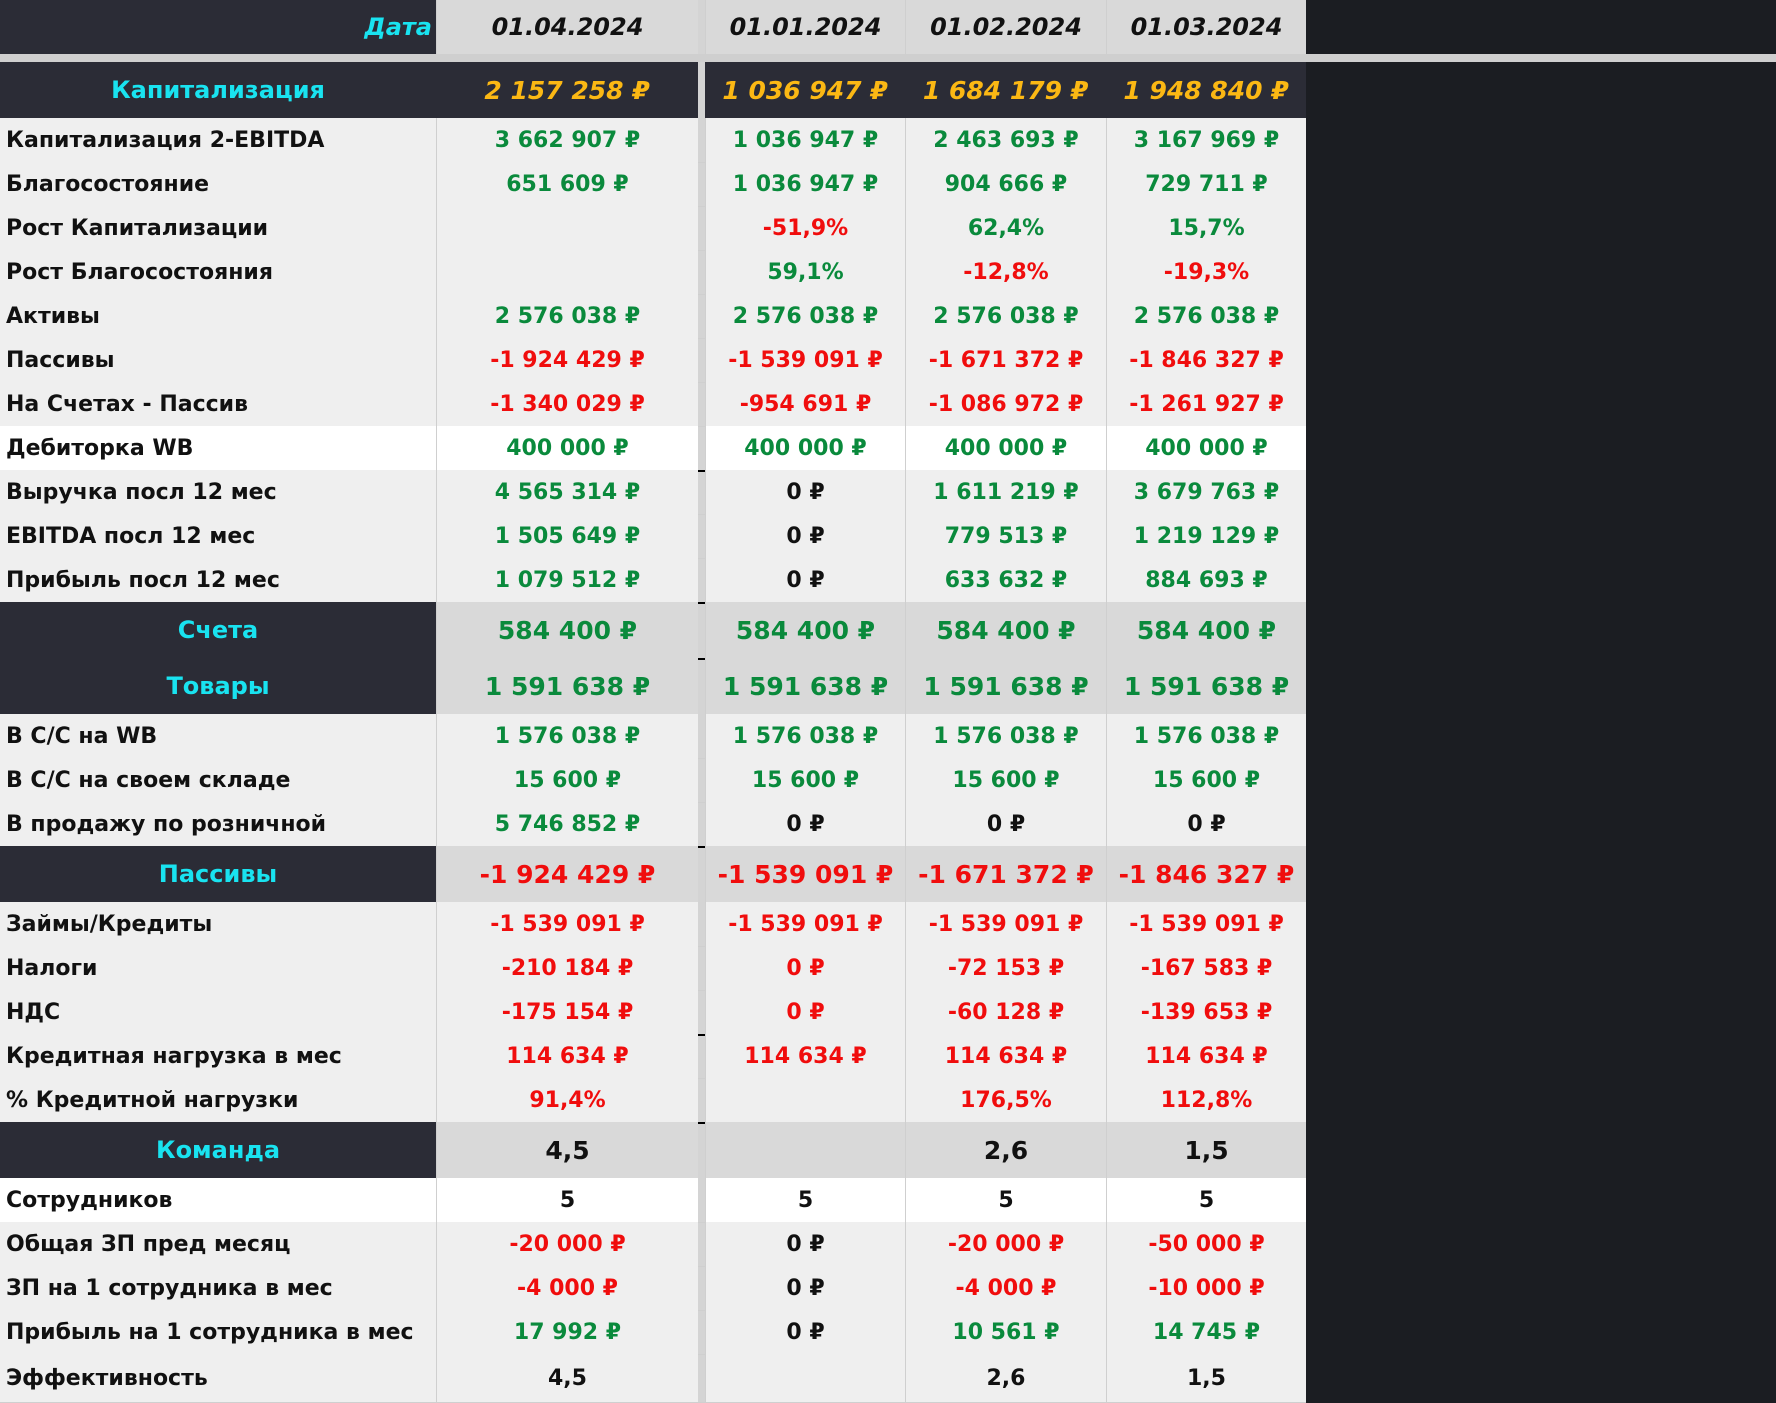 The image size is (1776, 1403). What do you see at coordinates (1206, 492) in the screenshot?
I see `value-cell: 3 679 763 ₽` at bounding box center [1206, 492].